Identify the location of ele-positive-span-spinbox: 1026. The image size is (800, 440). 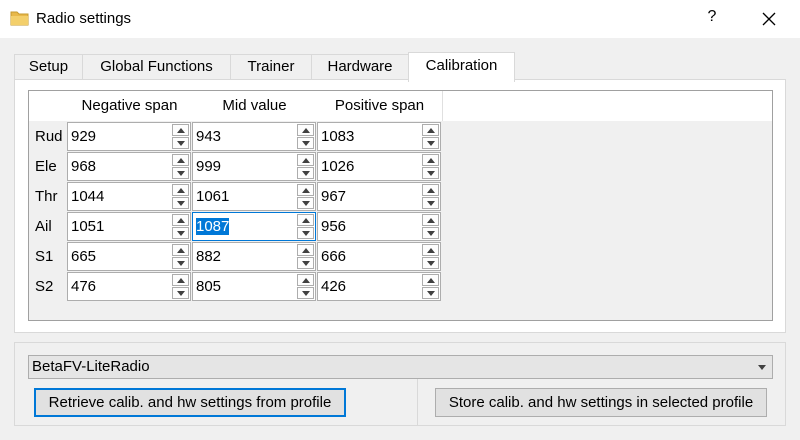
(379, 166).